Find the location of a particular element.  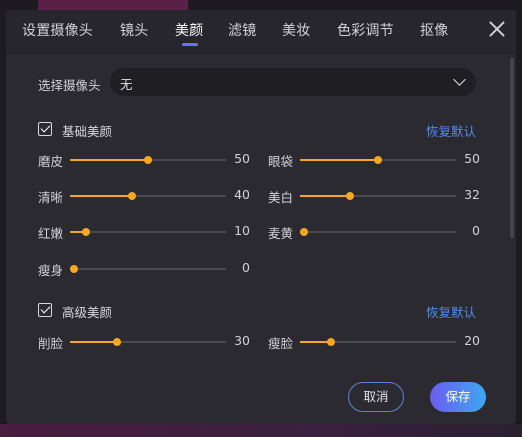

tab-lens: 镜头 is located at coordinates (134, 30).